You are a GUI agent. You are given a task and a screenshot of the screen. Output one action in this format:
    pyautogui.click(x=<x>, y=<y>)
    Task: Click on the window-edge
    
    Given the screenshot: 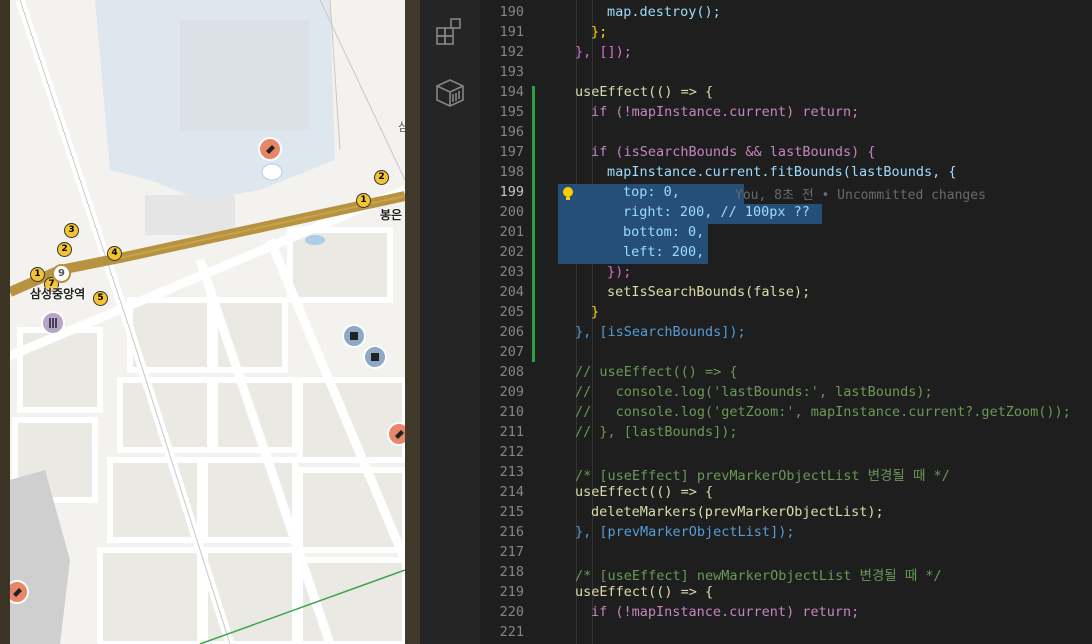 What is the action you would take?
    pyautogui.click(x=5, y=322)
    